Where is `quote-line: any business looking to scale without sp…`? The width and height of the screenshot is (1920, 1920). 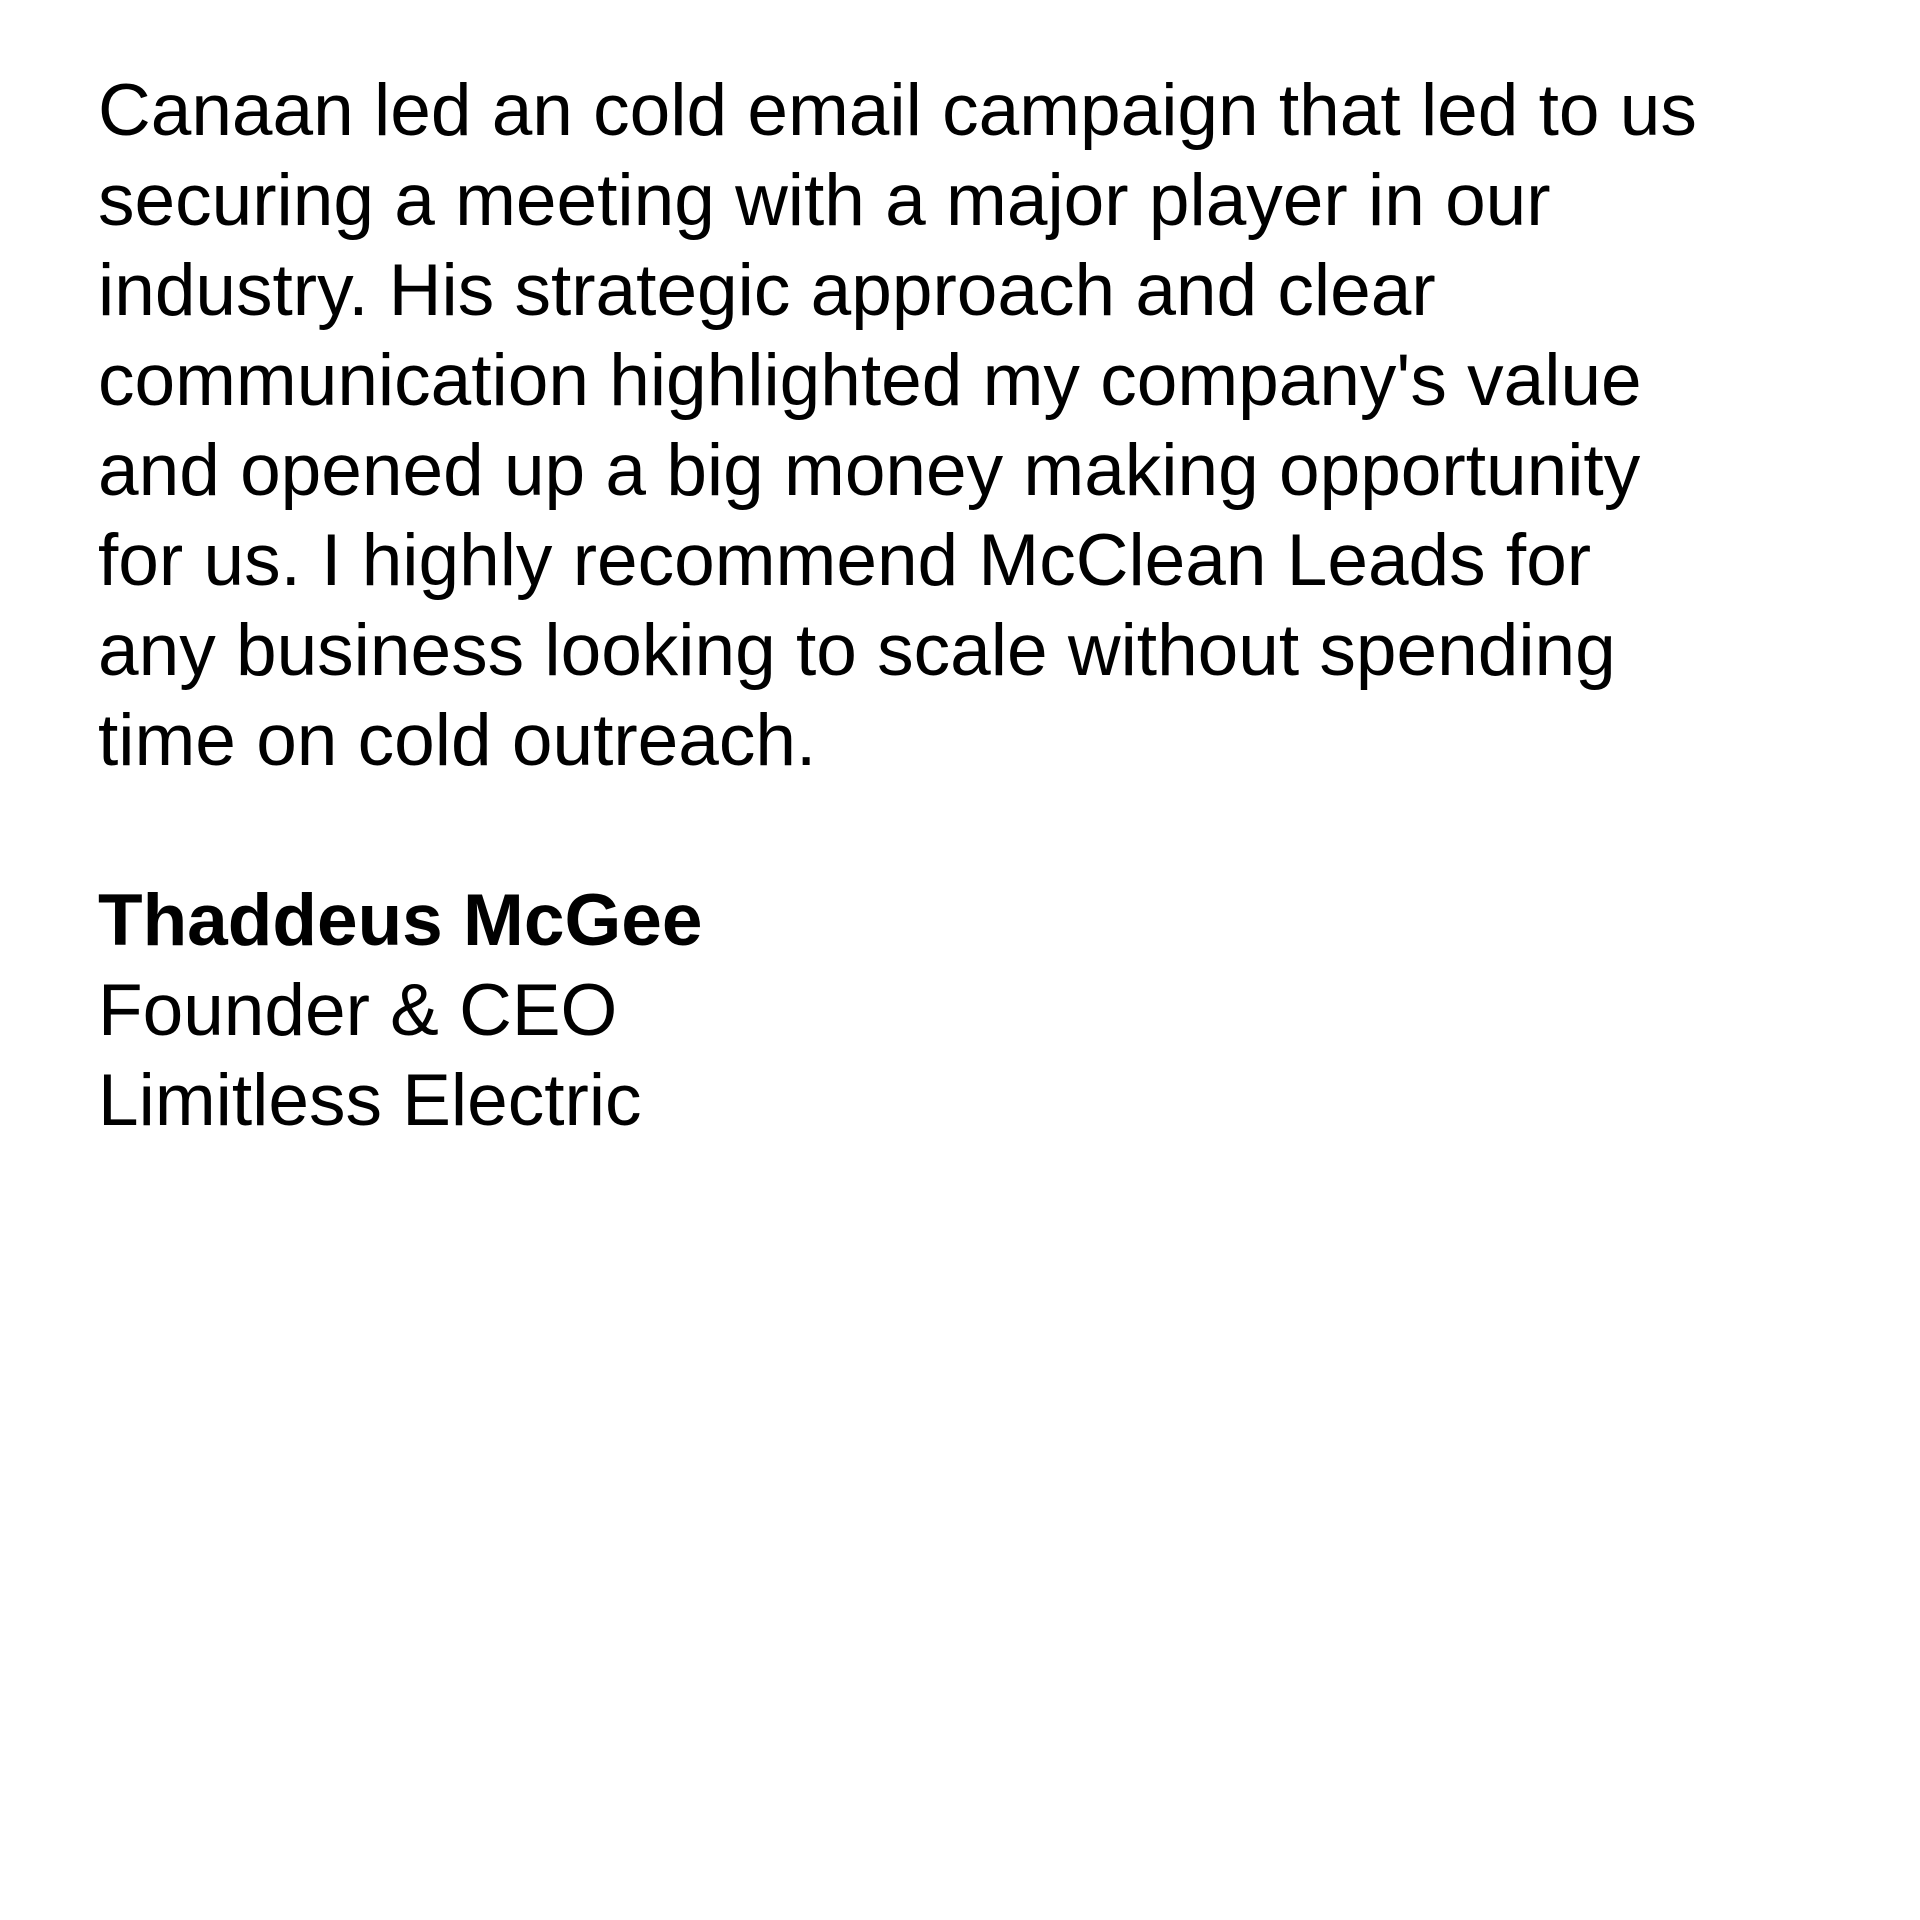 quote-line: any business looking to scale without sp… is located at coordinates (857, 650).